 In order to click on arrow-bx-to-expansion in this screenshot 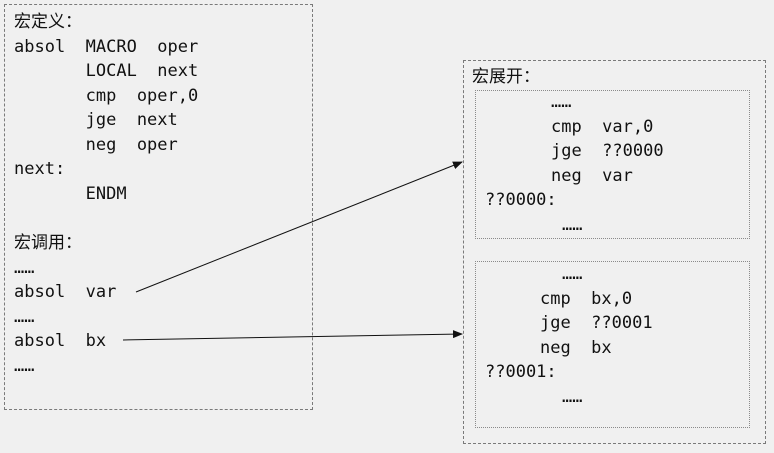, I will do `click(292, 335)`.